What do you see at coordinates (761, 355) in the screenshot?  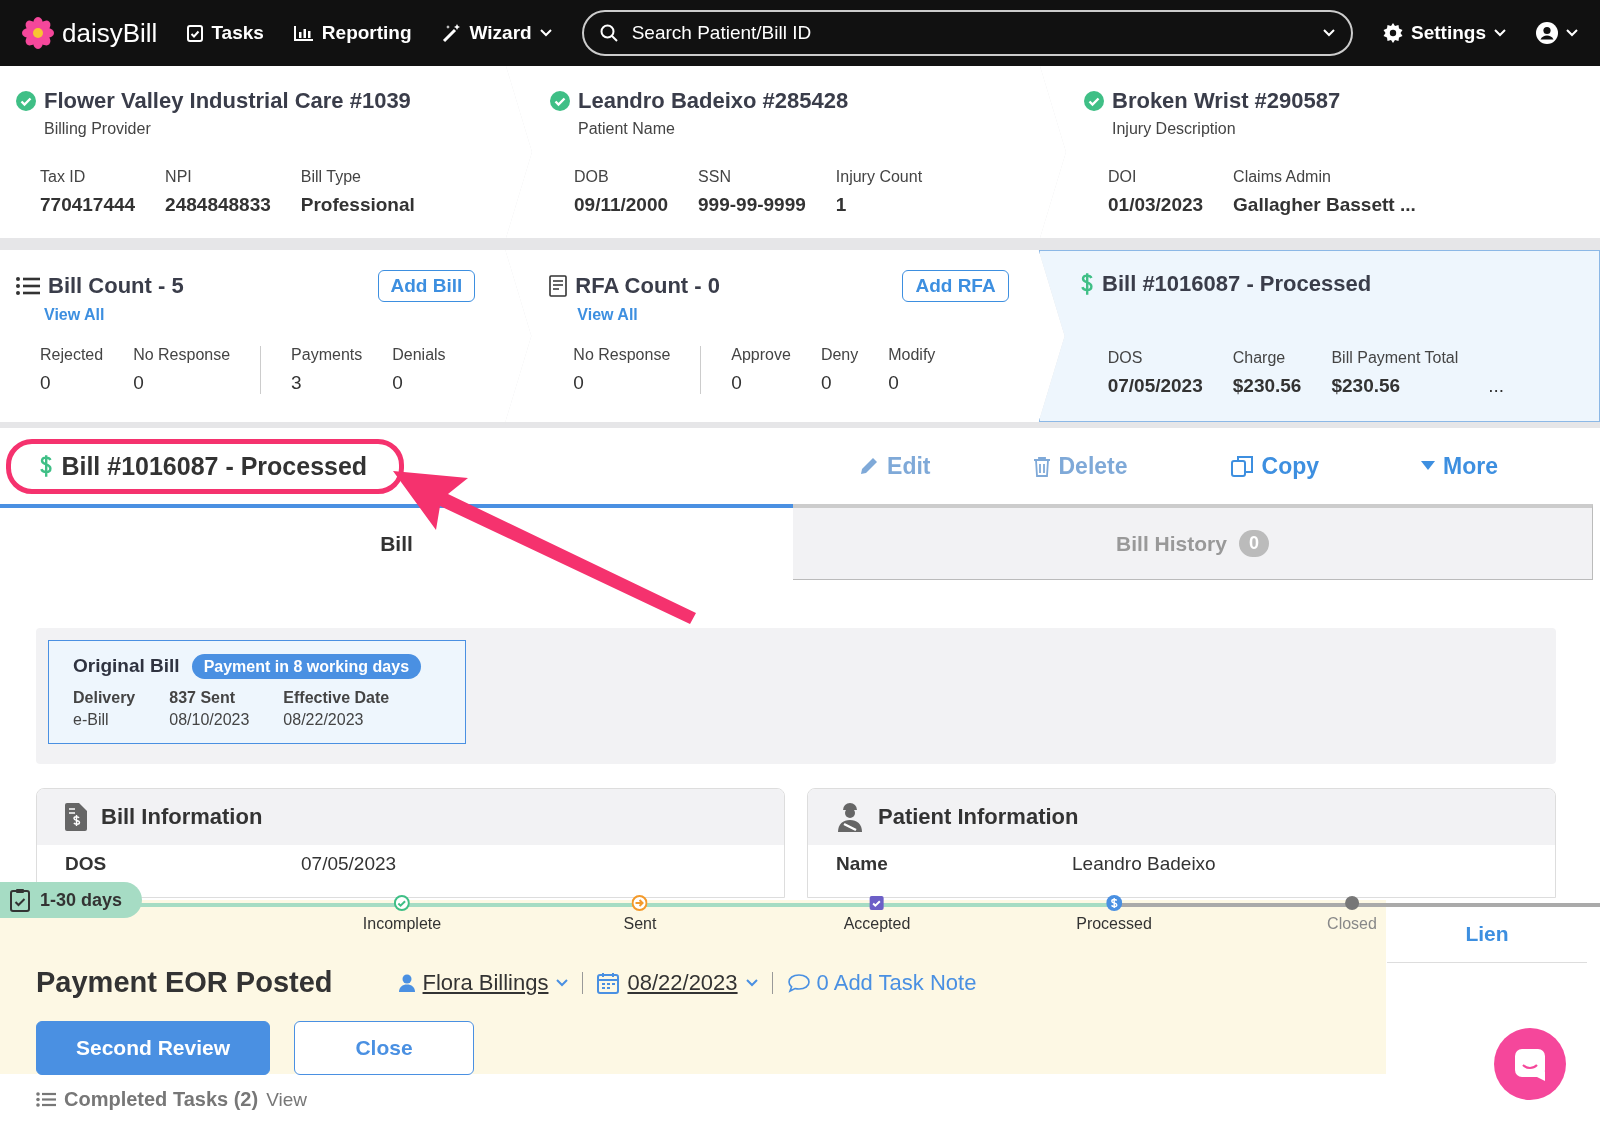 I see `stat-label: Approve` at bounding box center [761, 355].